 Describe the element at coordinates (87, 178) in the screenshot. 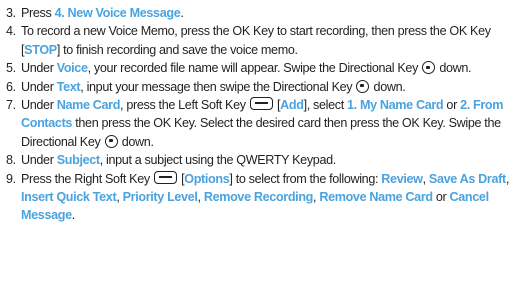

I see `step-text: Press the Right Soft Key` at that location.